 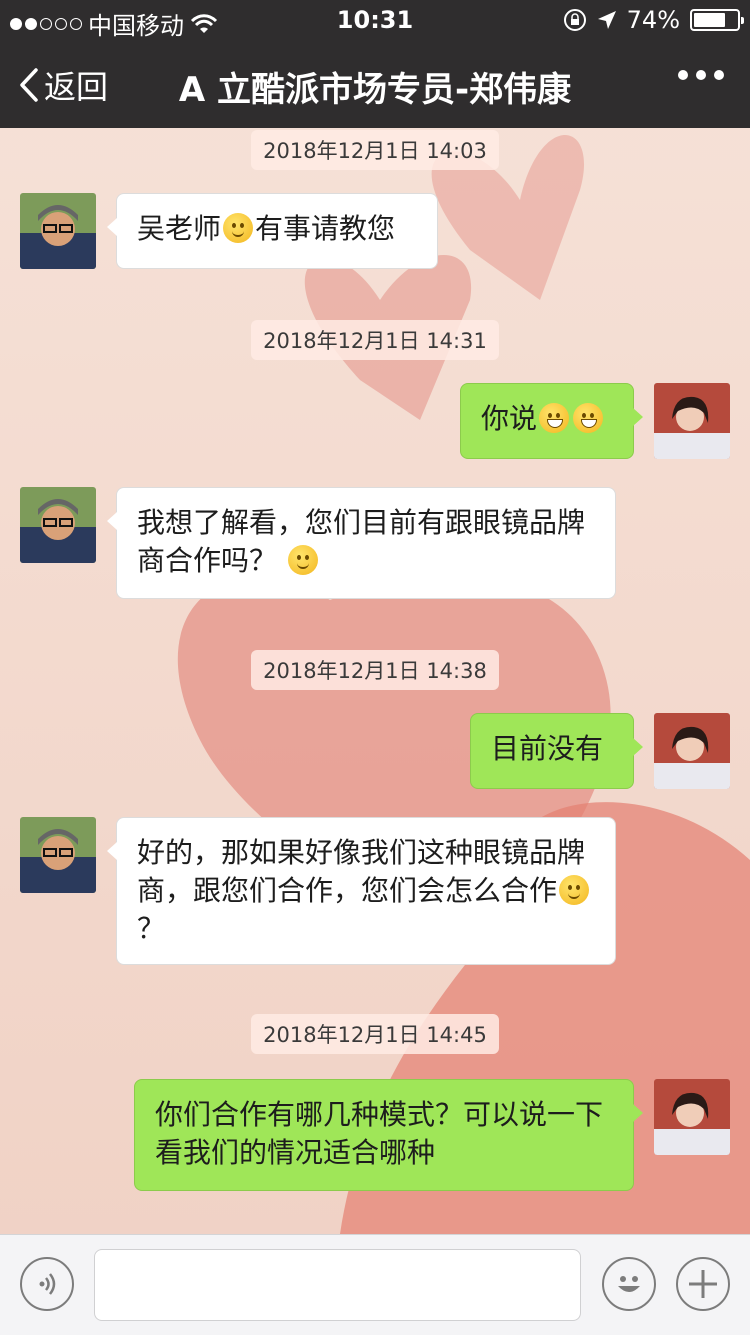 I want to click on emoji-icon, so click(x=629, y=1284).